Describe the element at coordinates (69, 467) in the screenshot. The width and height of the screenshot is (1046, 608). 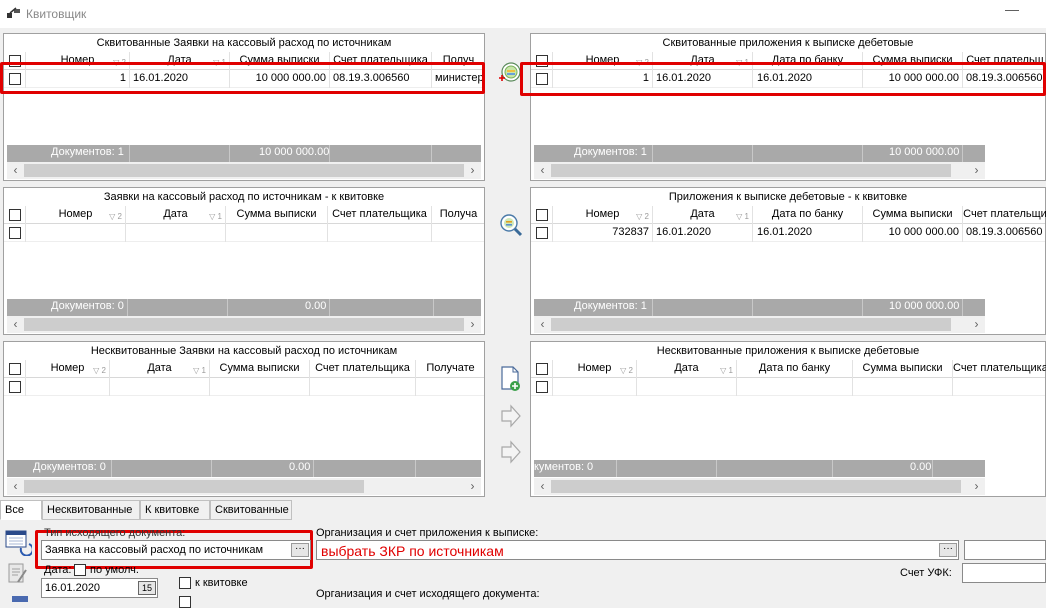
I see `doc-count: Документов: 0` at that location.